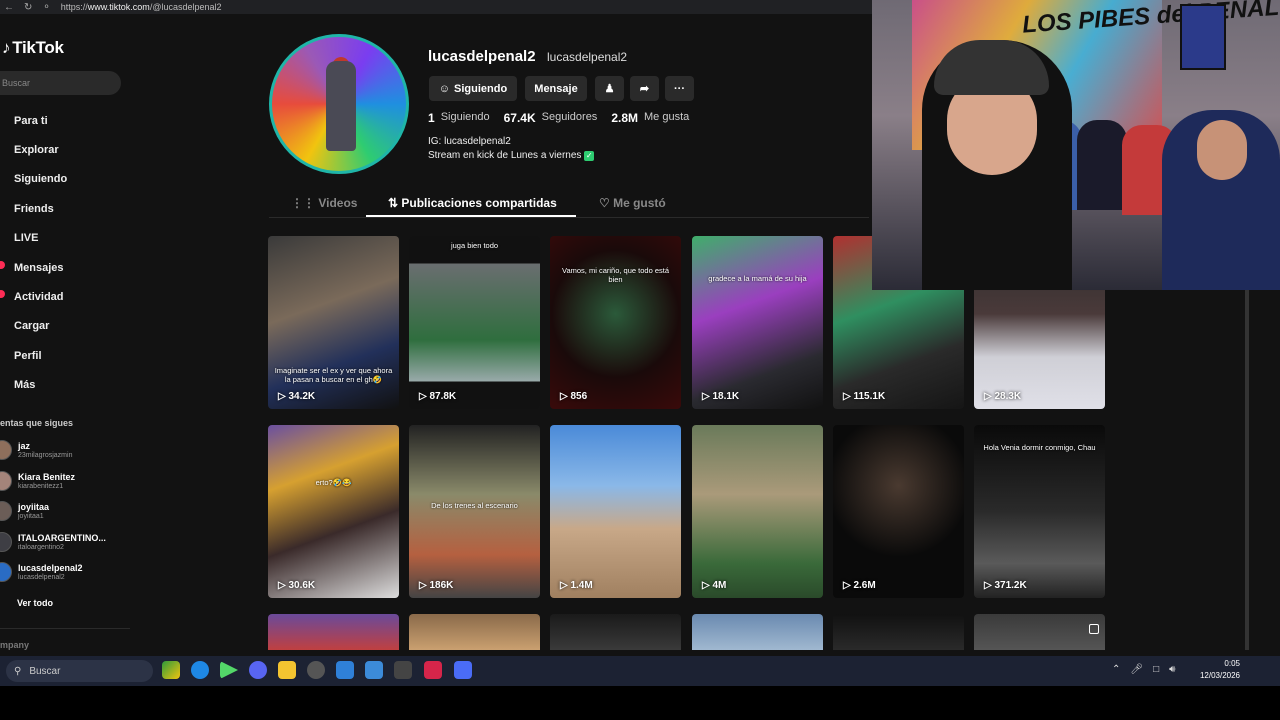 Image resolution: width=1280 pixels, height=720 pixels. Describe the element at coordinates (65, 120) in the screenshot. I see `sidebar-item-para-ti: Para ti` at that location.